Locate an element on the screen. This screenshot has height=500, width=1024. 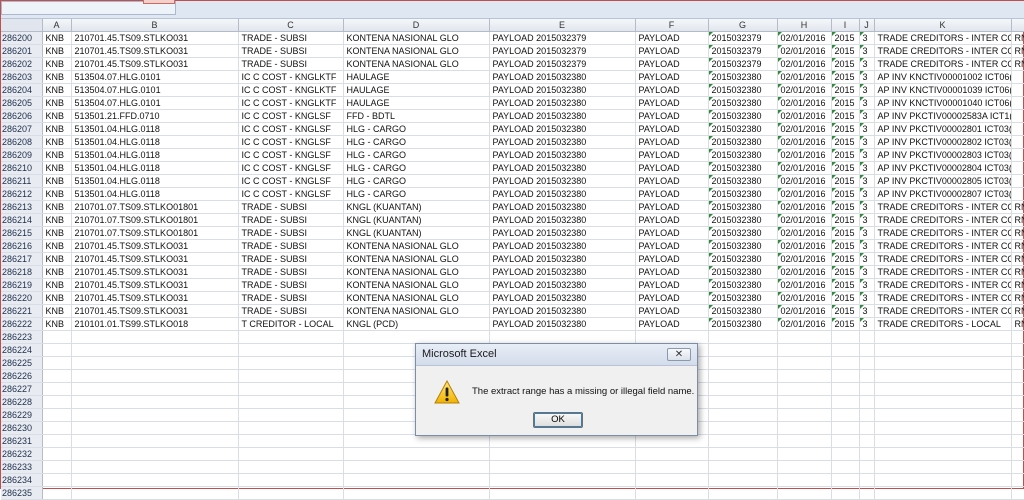
row-header: 286209 is located at coordinates (22, 155).